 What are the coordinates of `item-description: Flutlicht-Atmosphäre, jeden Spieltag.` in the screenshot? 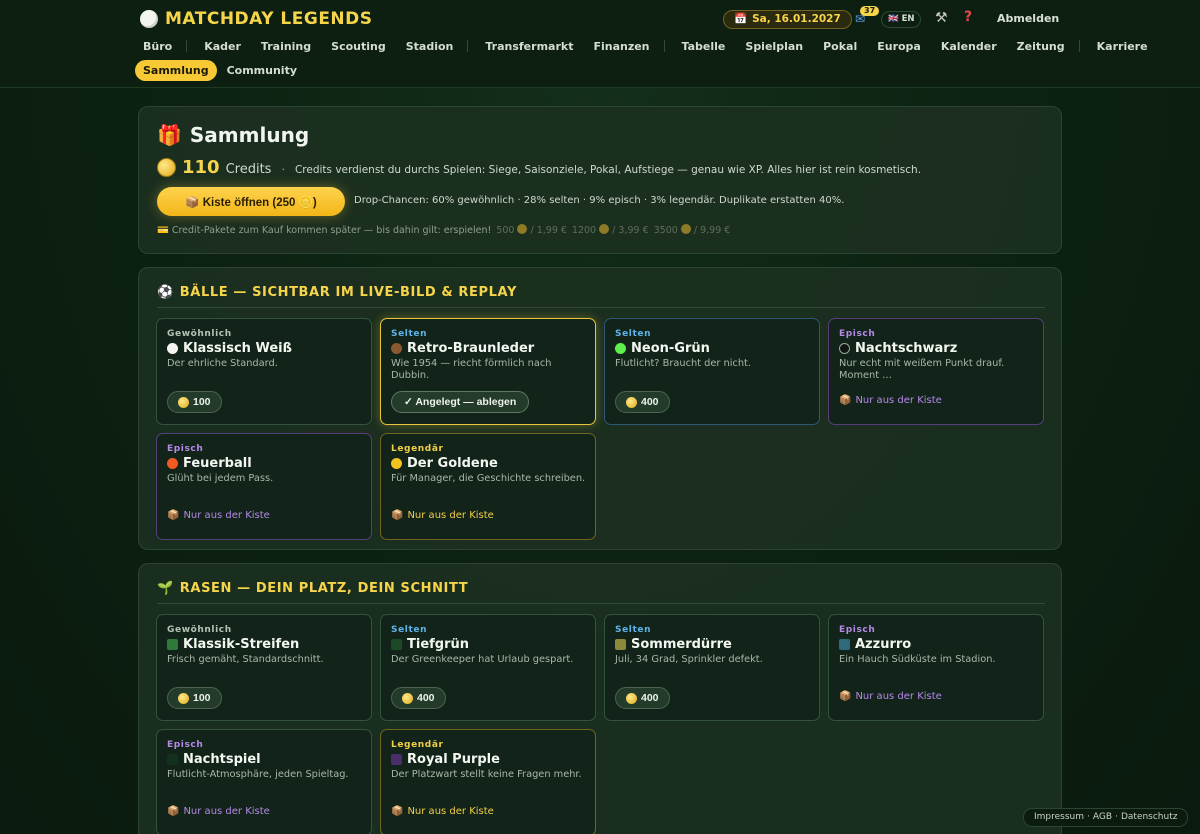 It's located at (258, 774).